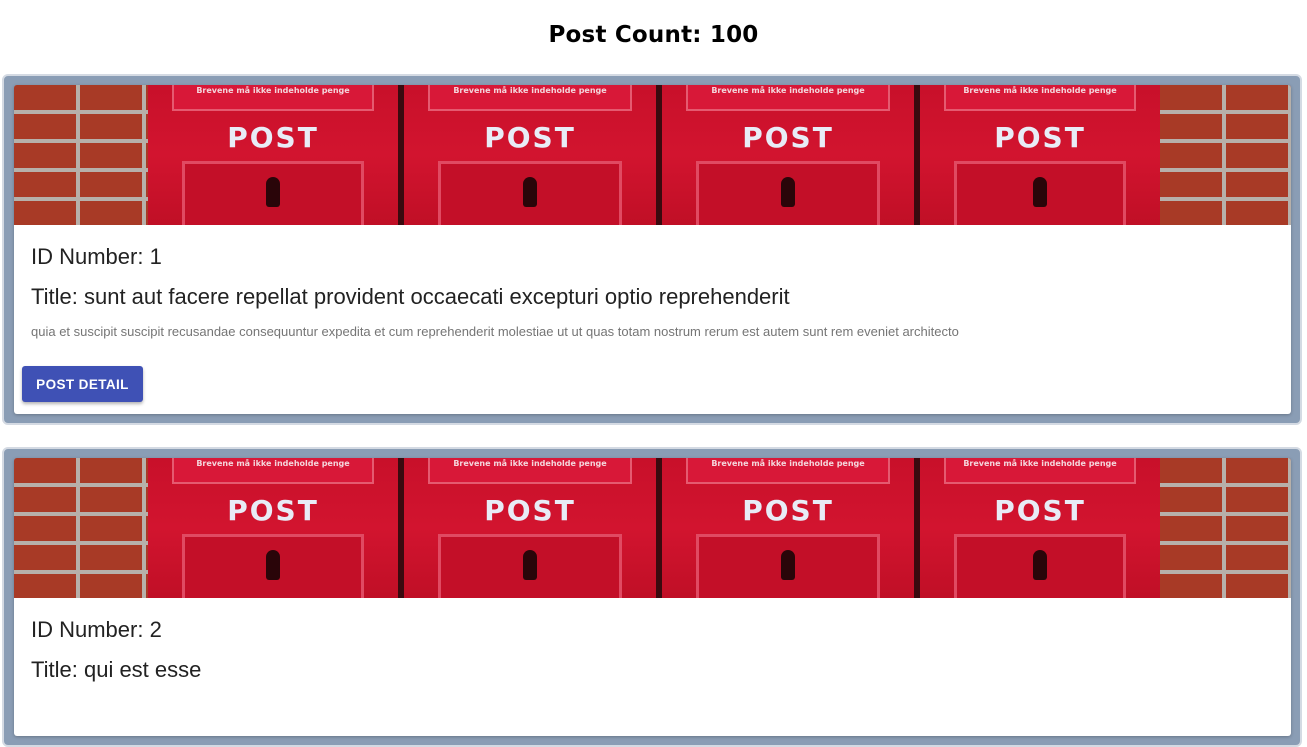  What do you see at coordinates (652, 641) in the screenshot?
I see `post-card-content: ID Number: 2 Title: qui est esse` at bounding box center [652, 641].